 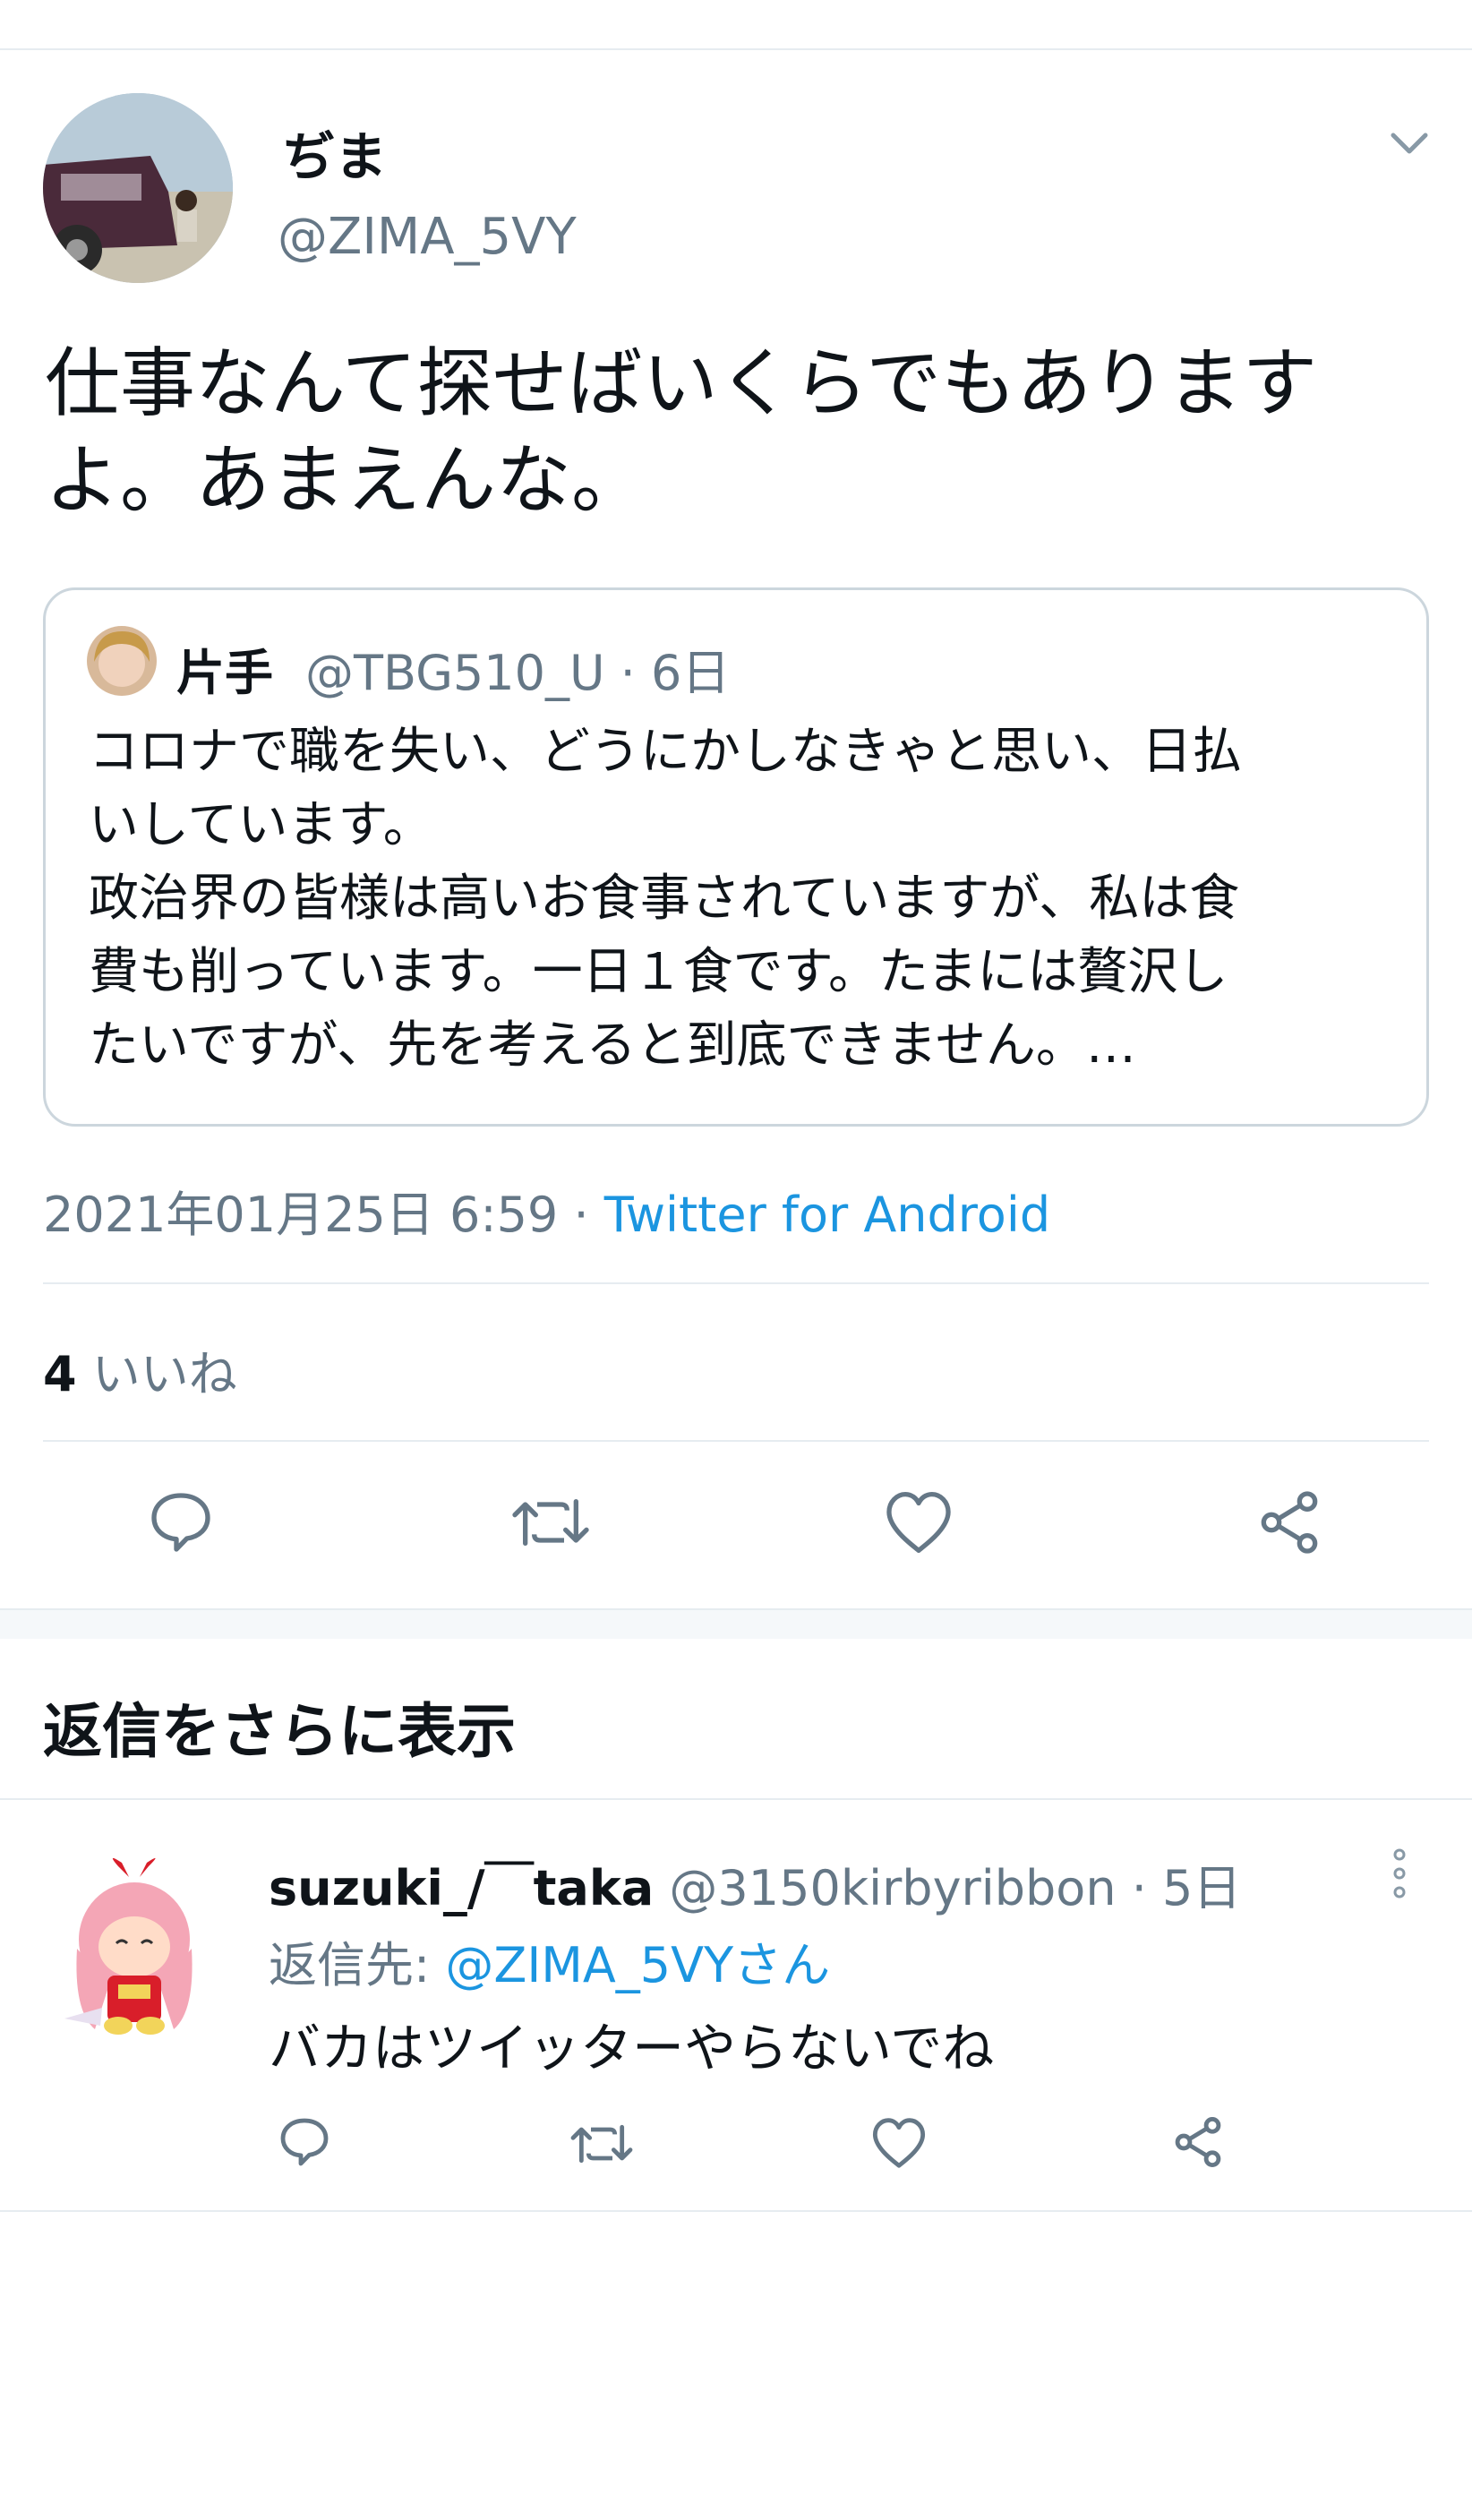 I want to click on quote-line: コロナで職を失い、どうにかしなきゃと思い、日払, so click(x=666, y=752).